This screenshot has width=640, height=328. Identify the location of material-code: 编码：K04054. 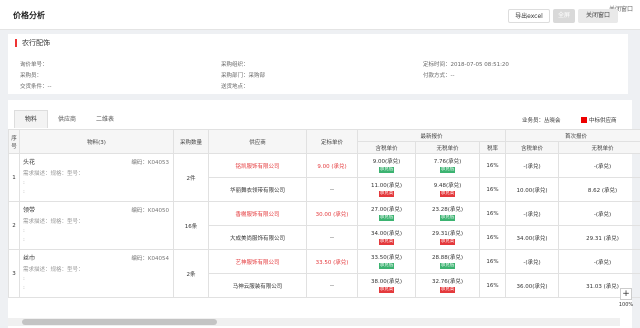
(150, 259).